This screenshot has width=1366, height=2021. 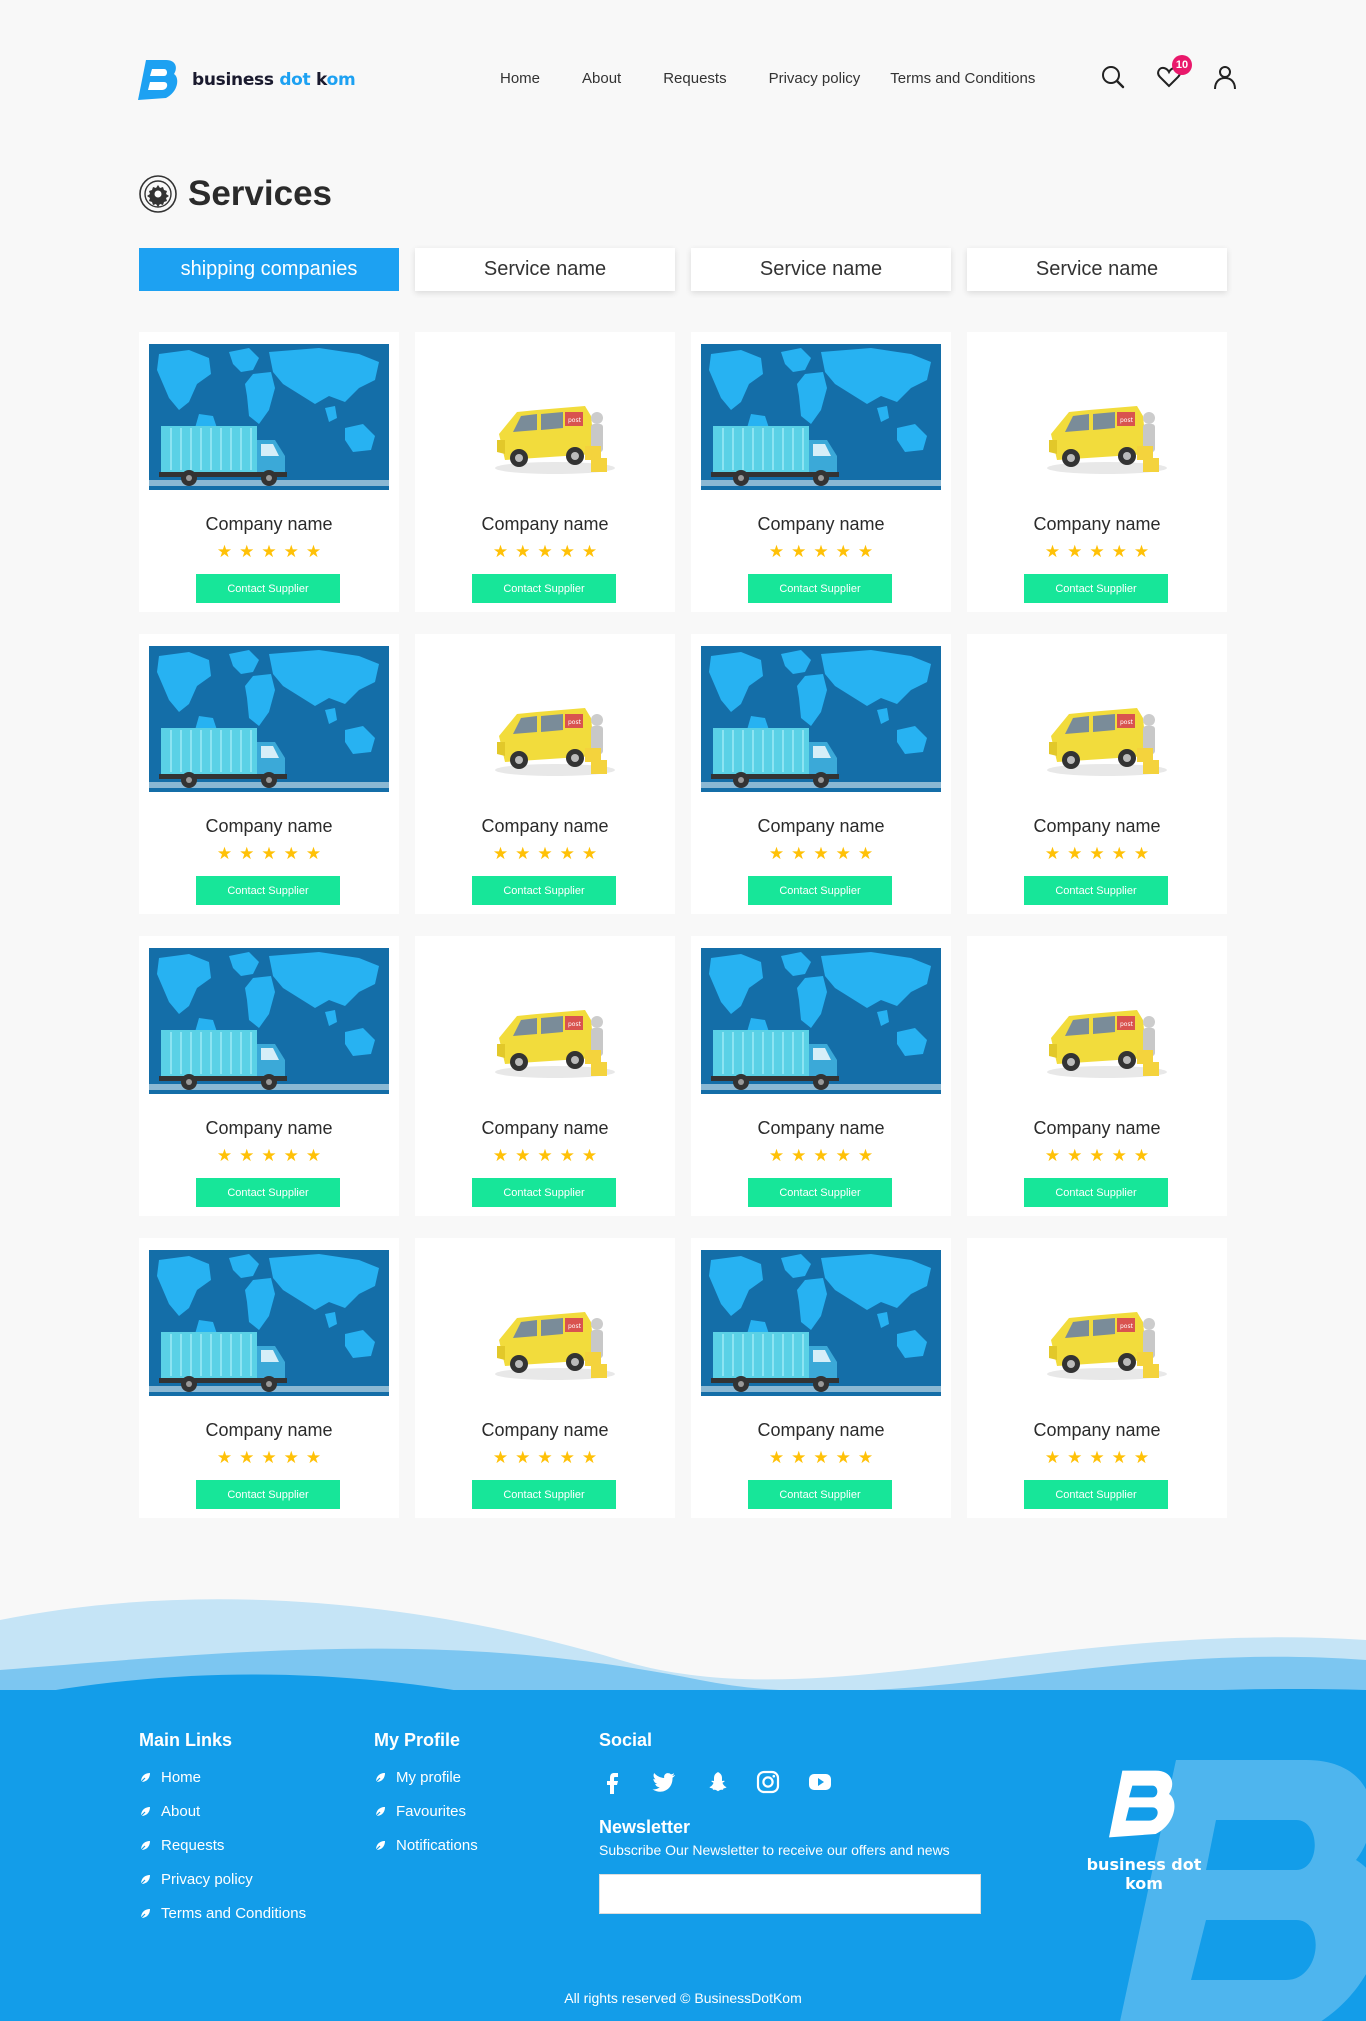 I want to click on footer-main-link-item: About, so click(x=222, y=1811).